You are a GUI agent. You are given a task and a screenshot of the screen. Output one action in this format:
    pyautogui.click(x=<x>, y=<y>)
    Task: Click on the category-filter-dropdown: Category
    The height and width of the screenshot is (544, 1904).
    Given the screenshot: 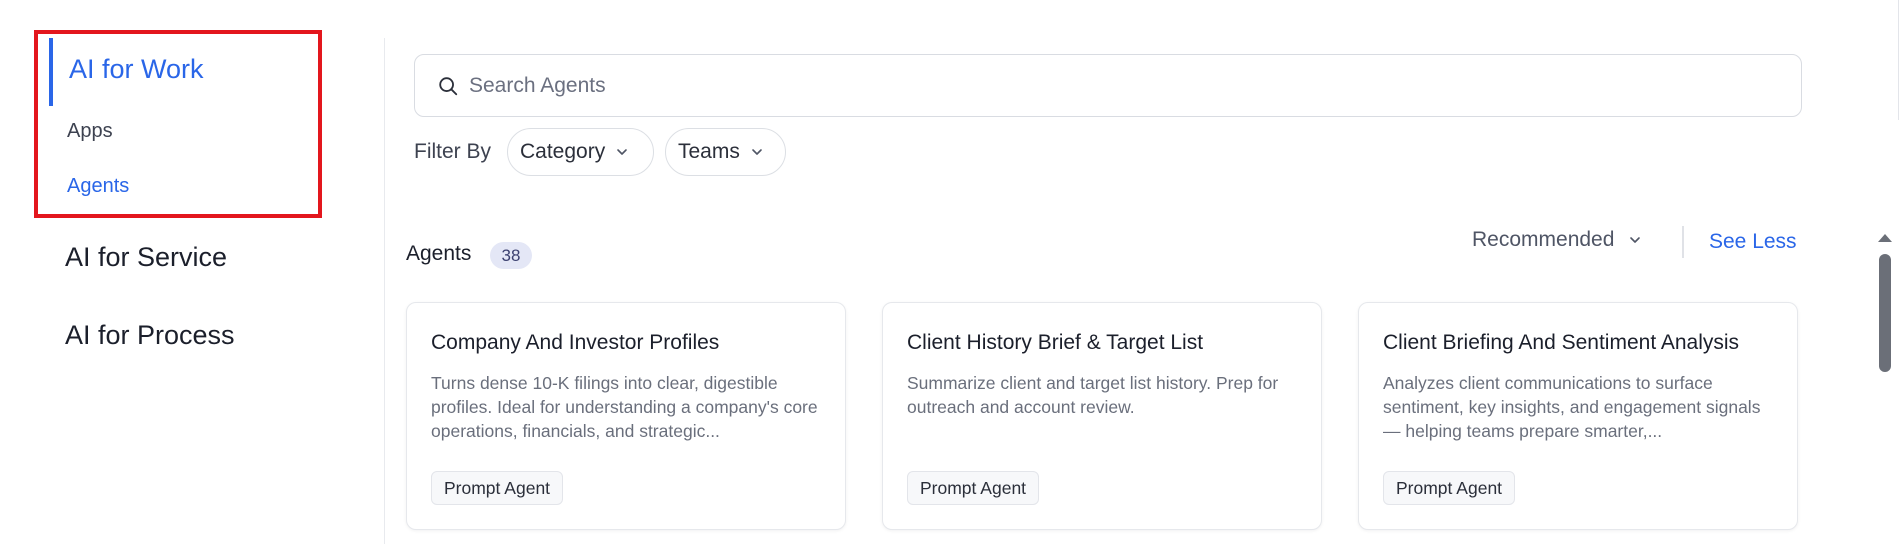 What is the action you would take?
    pyautogui.click(x=580, y=152)
    